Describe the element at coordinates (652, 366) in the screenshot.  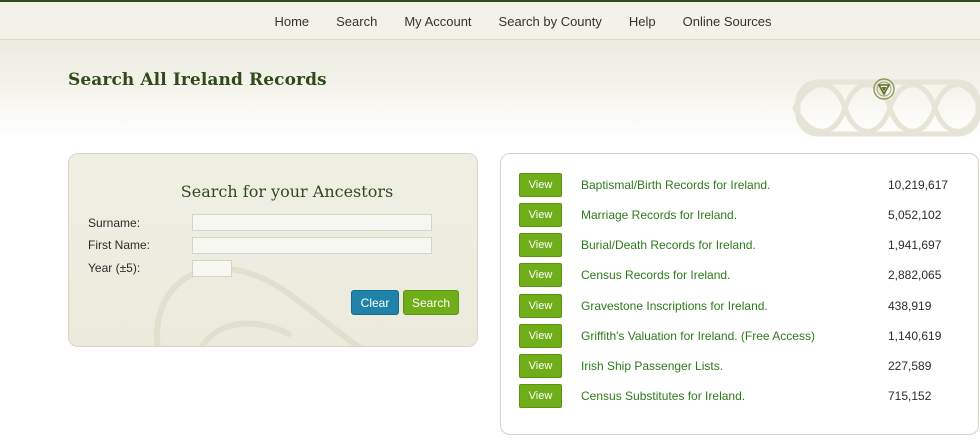
I see `record-link: Irish Ship Passenger Lists.` at that location.